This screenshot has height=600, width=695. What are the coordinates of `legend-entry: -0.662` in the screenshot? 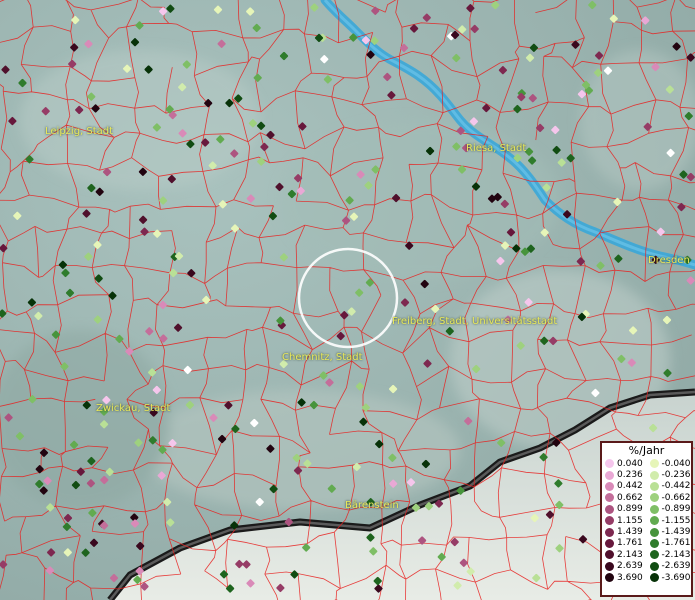 It's located at (669, 498).